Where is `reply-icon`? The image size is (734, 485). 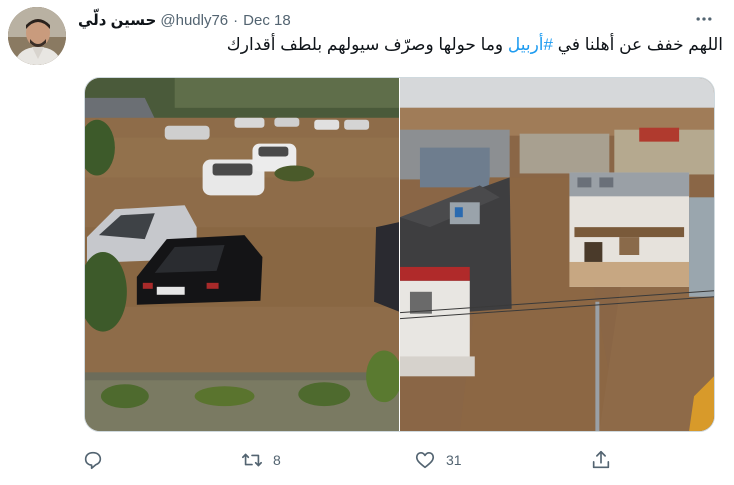 reply-icon is located at coordinates (93, 460).